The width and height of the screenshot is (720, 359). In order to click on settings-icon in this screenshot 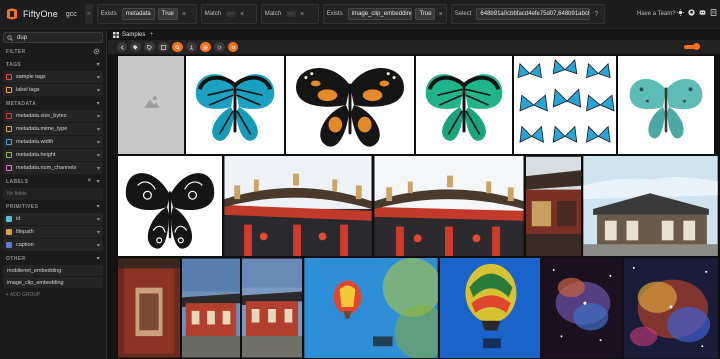, I will do `click(219, 47)`.